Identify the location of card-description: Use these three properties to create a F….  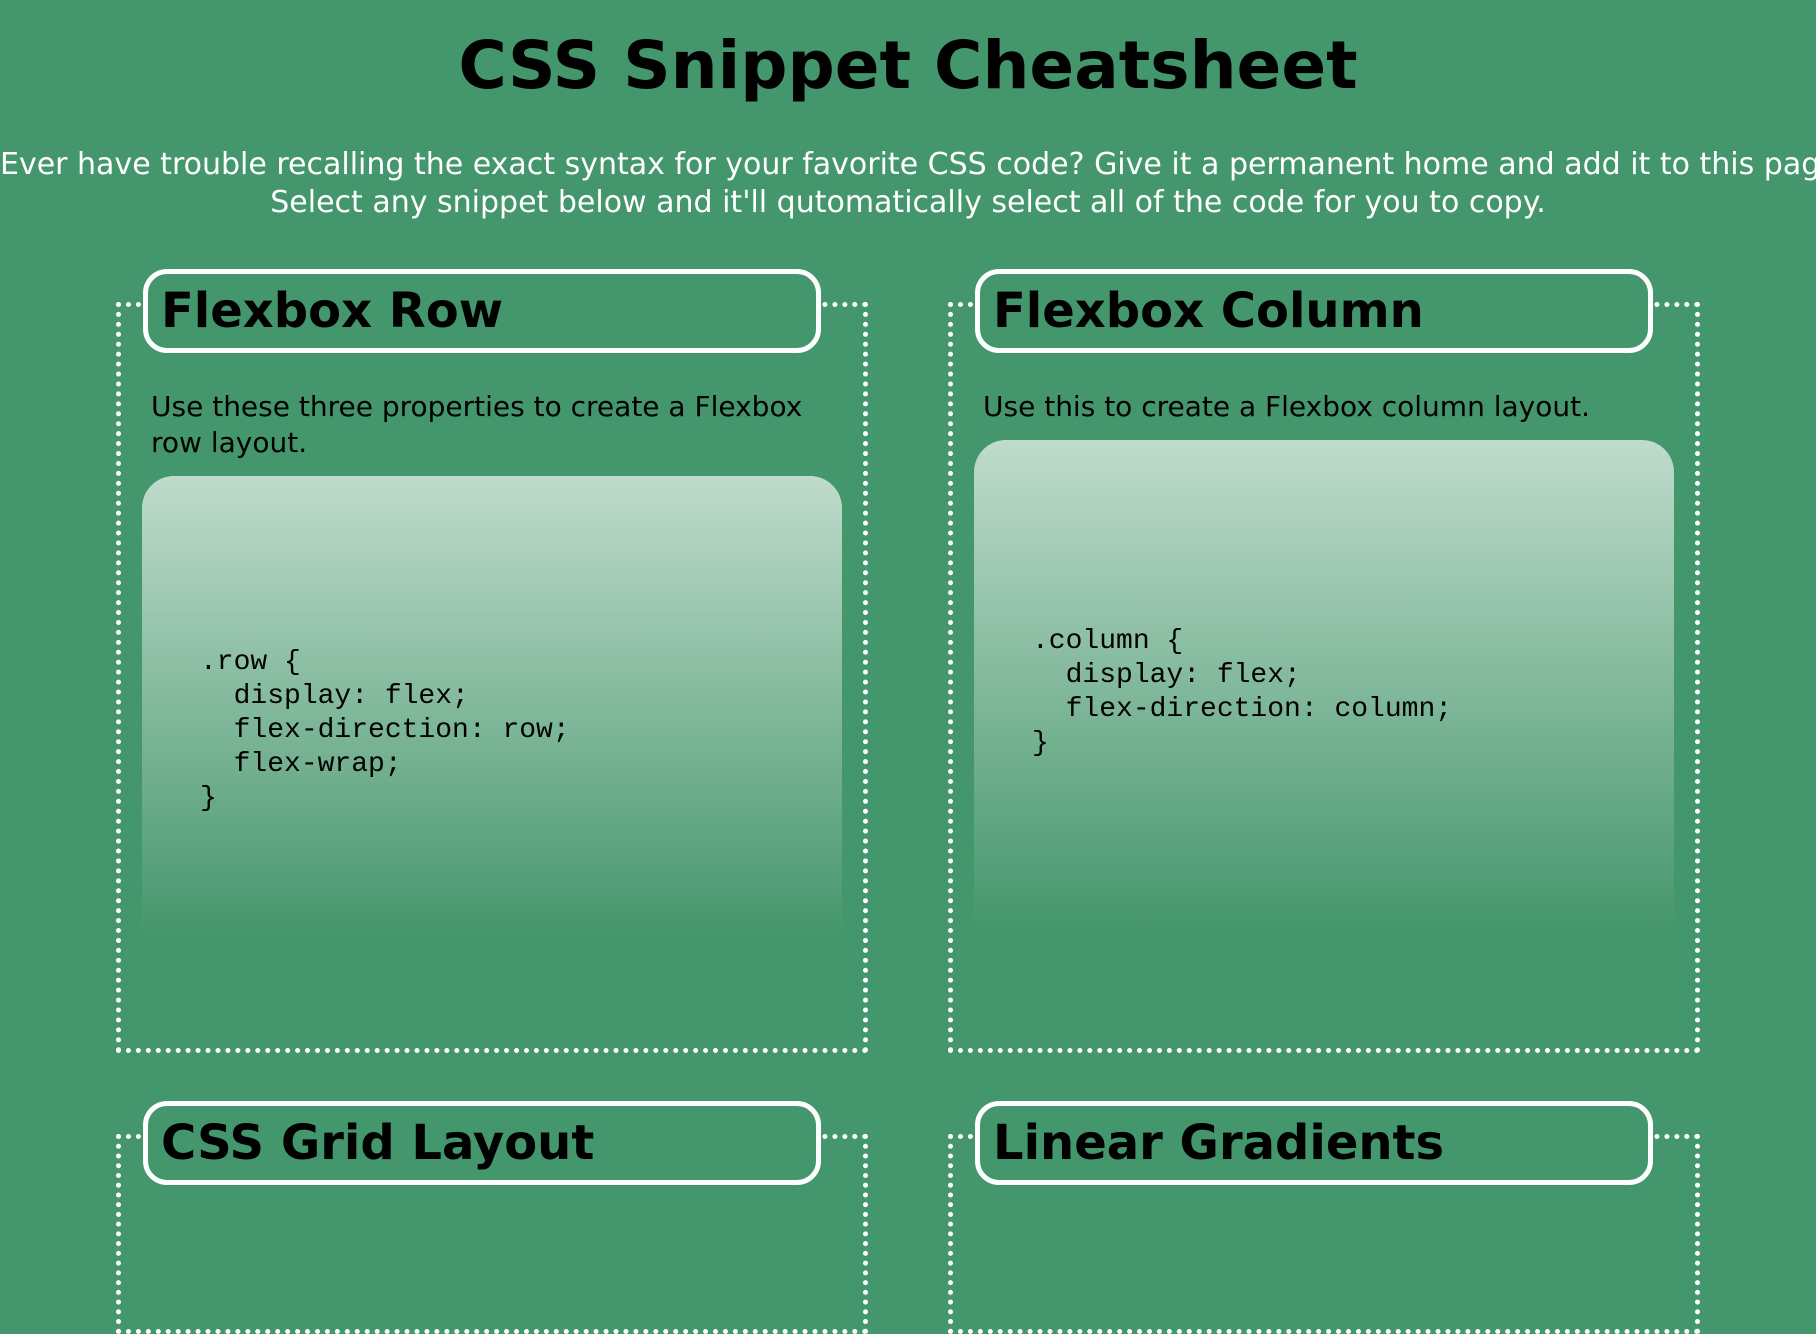
(477, 424).